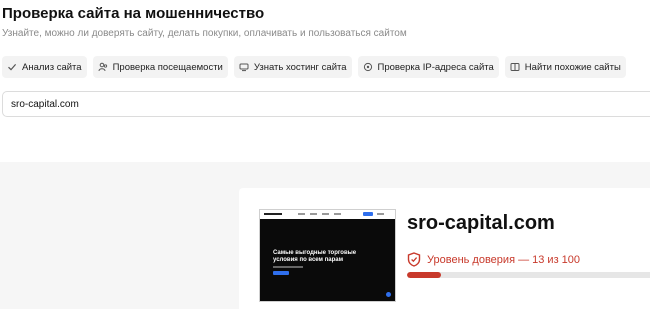 The image size is (650, 318). Describe the element at coordinates (435, 67) in the screenshot. I see `tab-label: Проверка IP-адреса сайта` at that location.